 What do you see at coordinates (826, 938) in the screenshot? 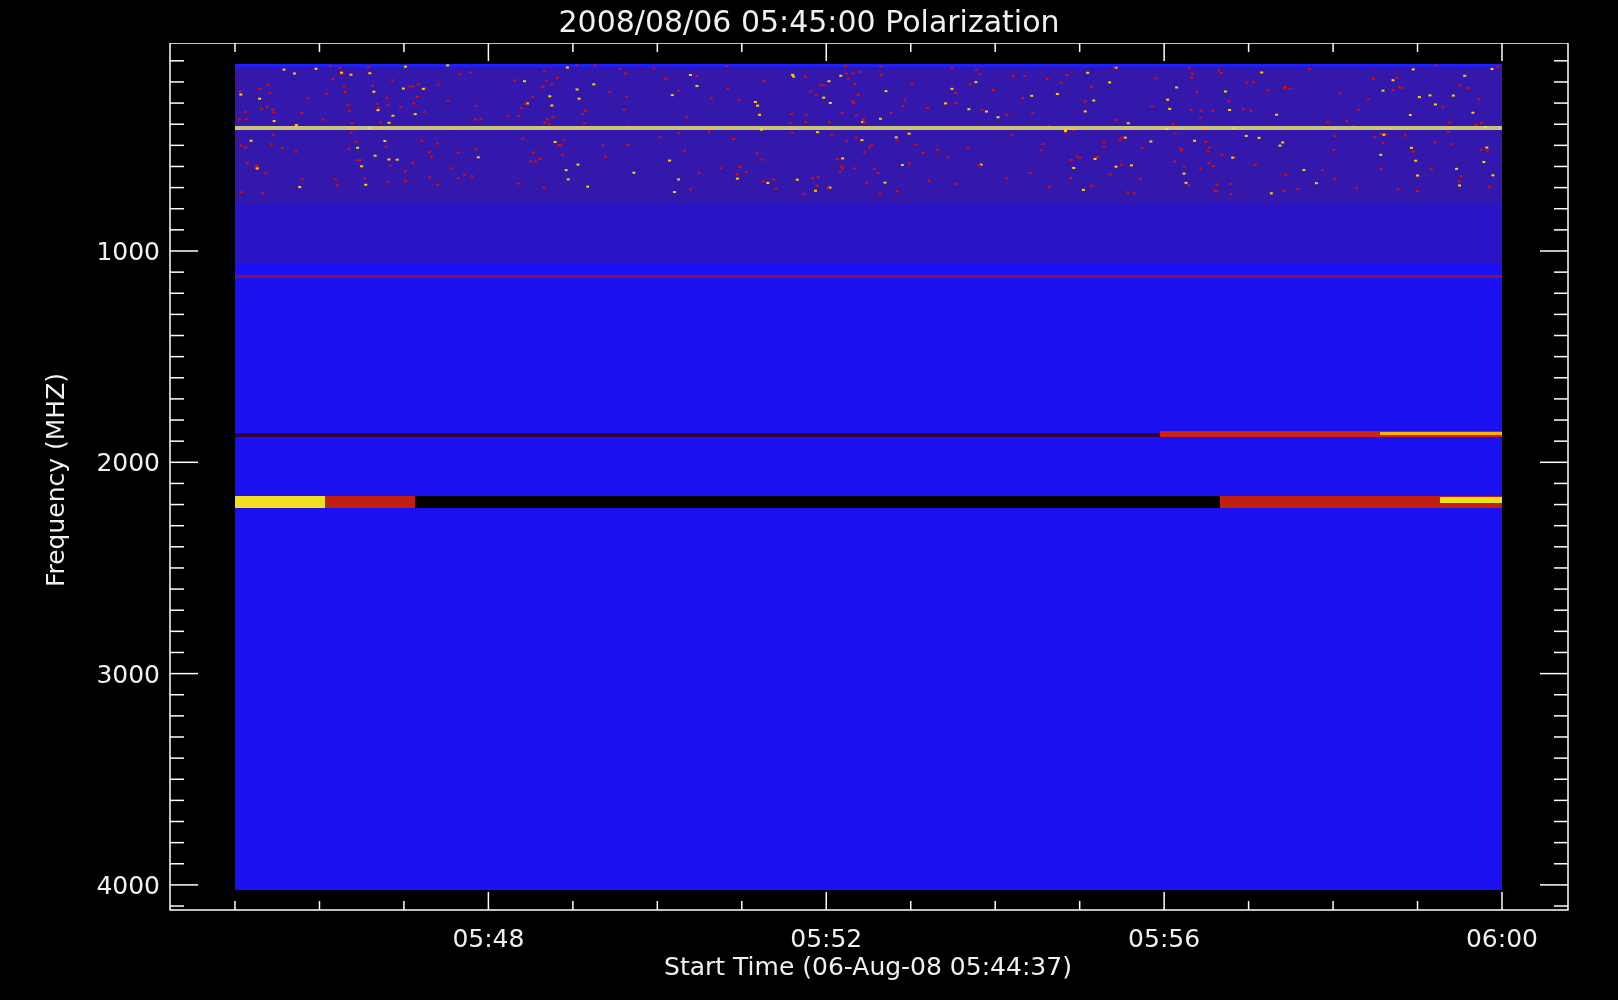
I see `x-tick-label: 05:52` at bounding box center [826, 938].